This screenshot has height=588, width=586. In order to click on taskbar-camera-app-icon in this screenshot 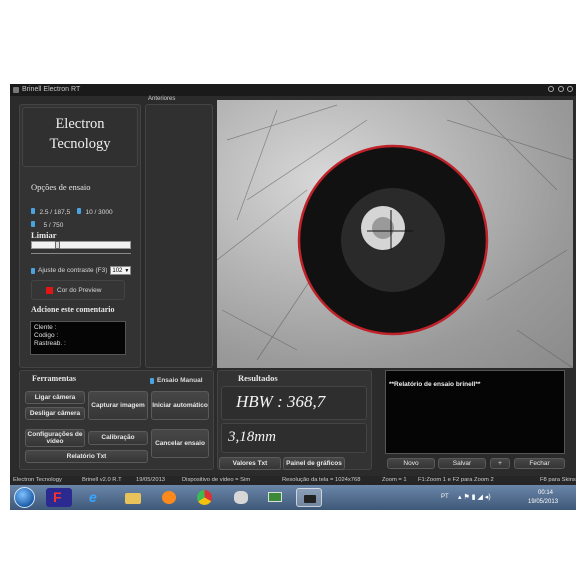, I will do `click(309, 497)`.